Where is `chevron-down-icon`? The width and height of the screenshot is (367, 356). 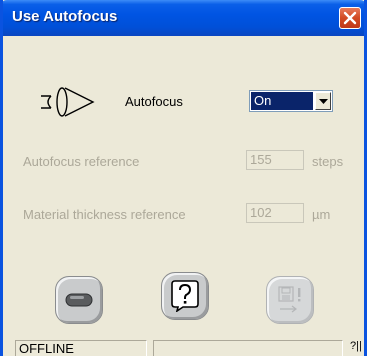 chevron-down-icon is located at coordinates (323, 101).